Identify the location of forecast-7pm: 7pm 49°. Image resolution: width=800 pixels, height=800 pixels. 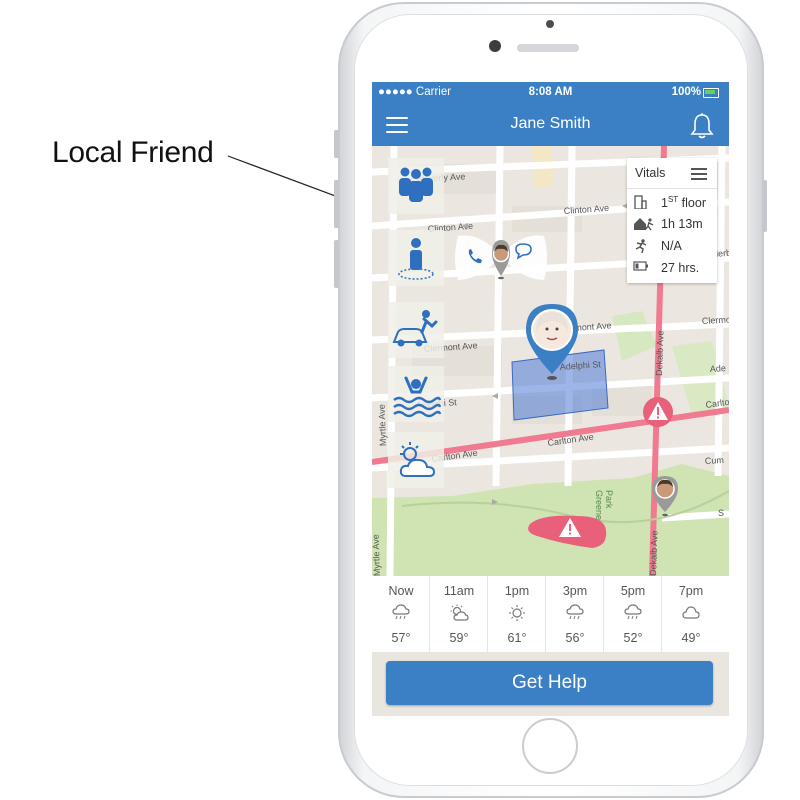
(695, 614).